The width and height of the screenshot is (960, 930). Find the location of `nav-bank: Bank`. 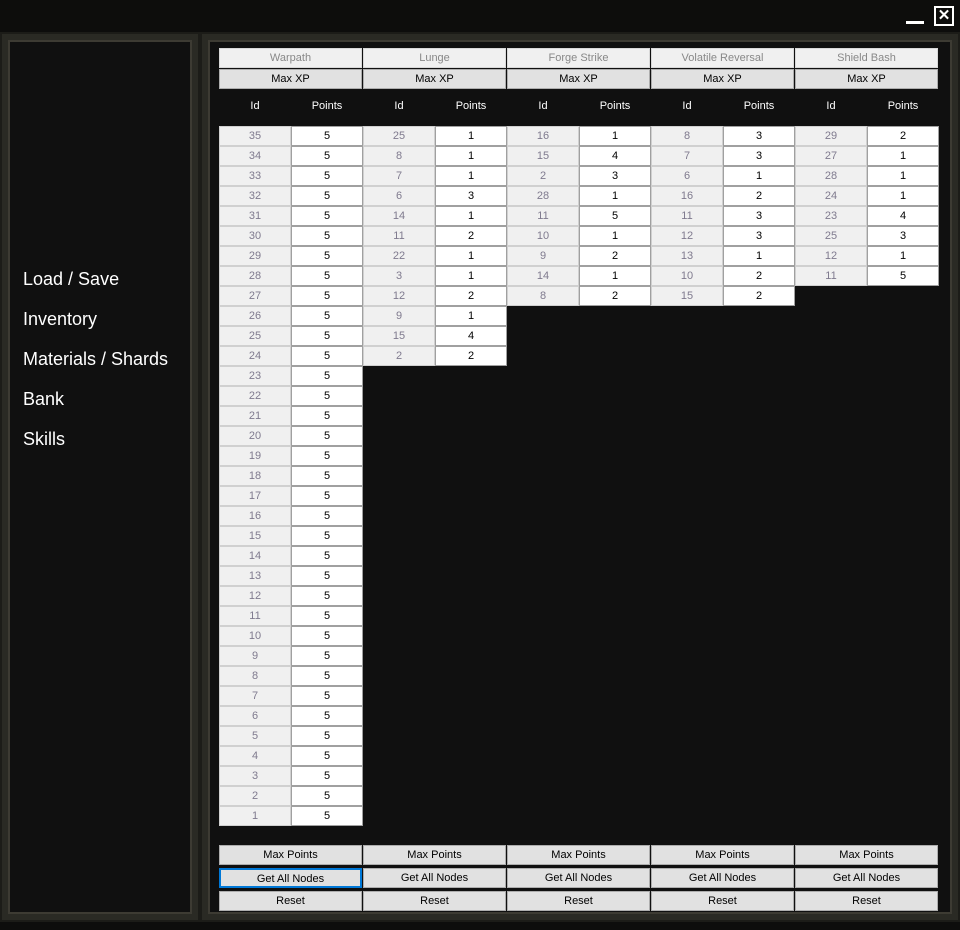

nav-bank: Bank is located at coordinates (43, 399).